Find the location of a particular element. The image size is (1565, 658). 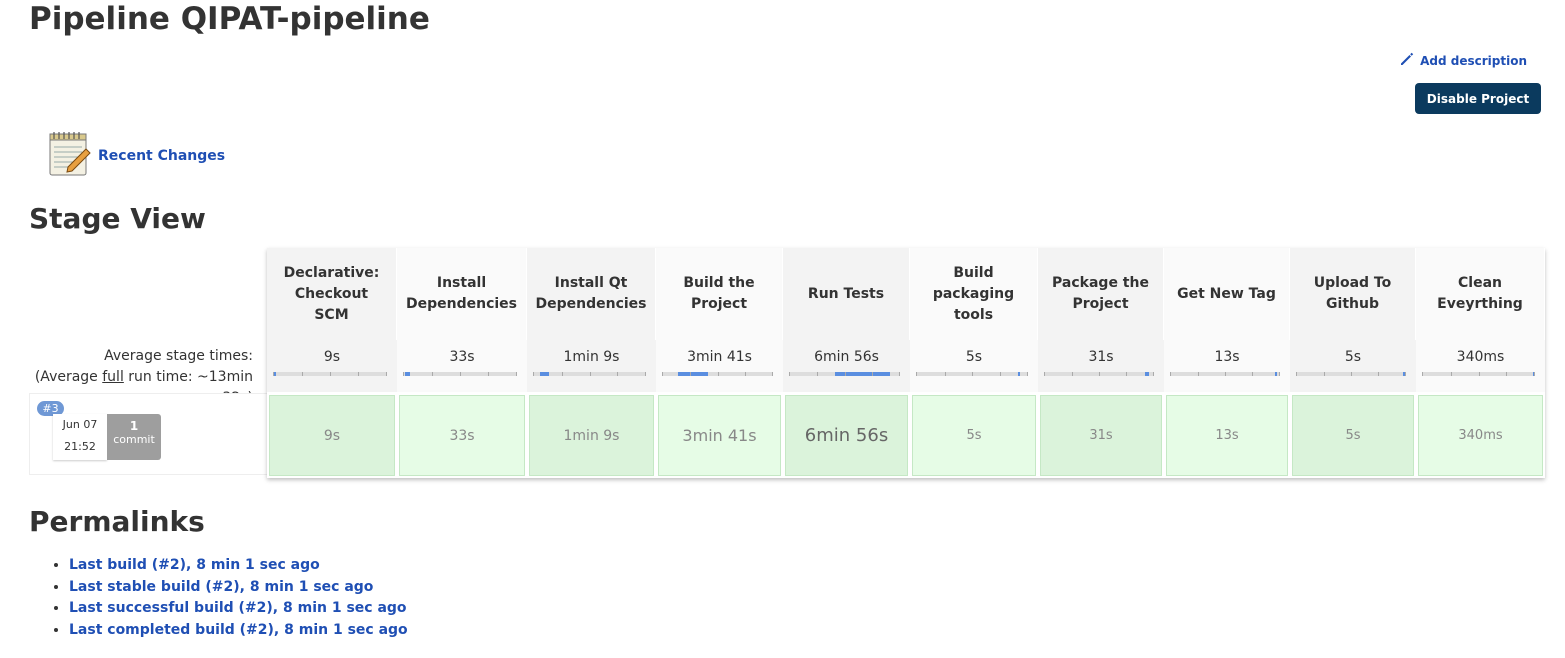

build-commits-button: 1 commit is located at coordinates (134, 437).